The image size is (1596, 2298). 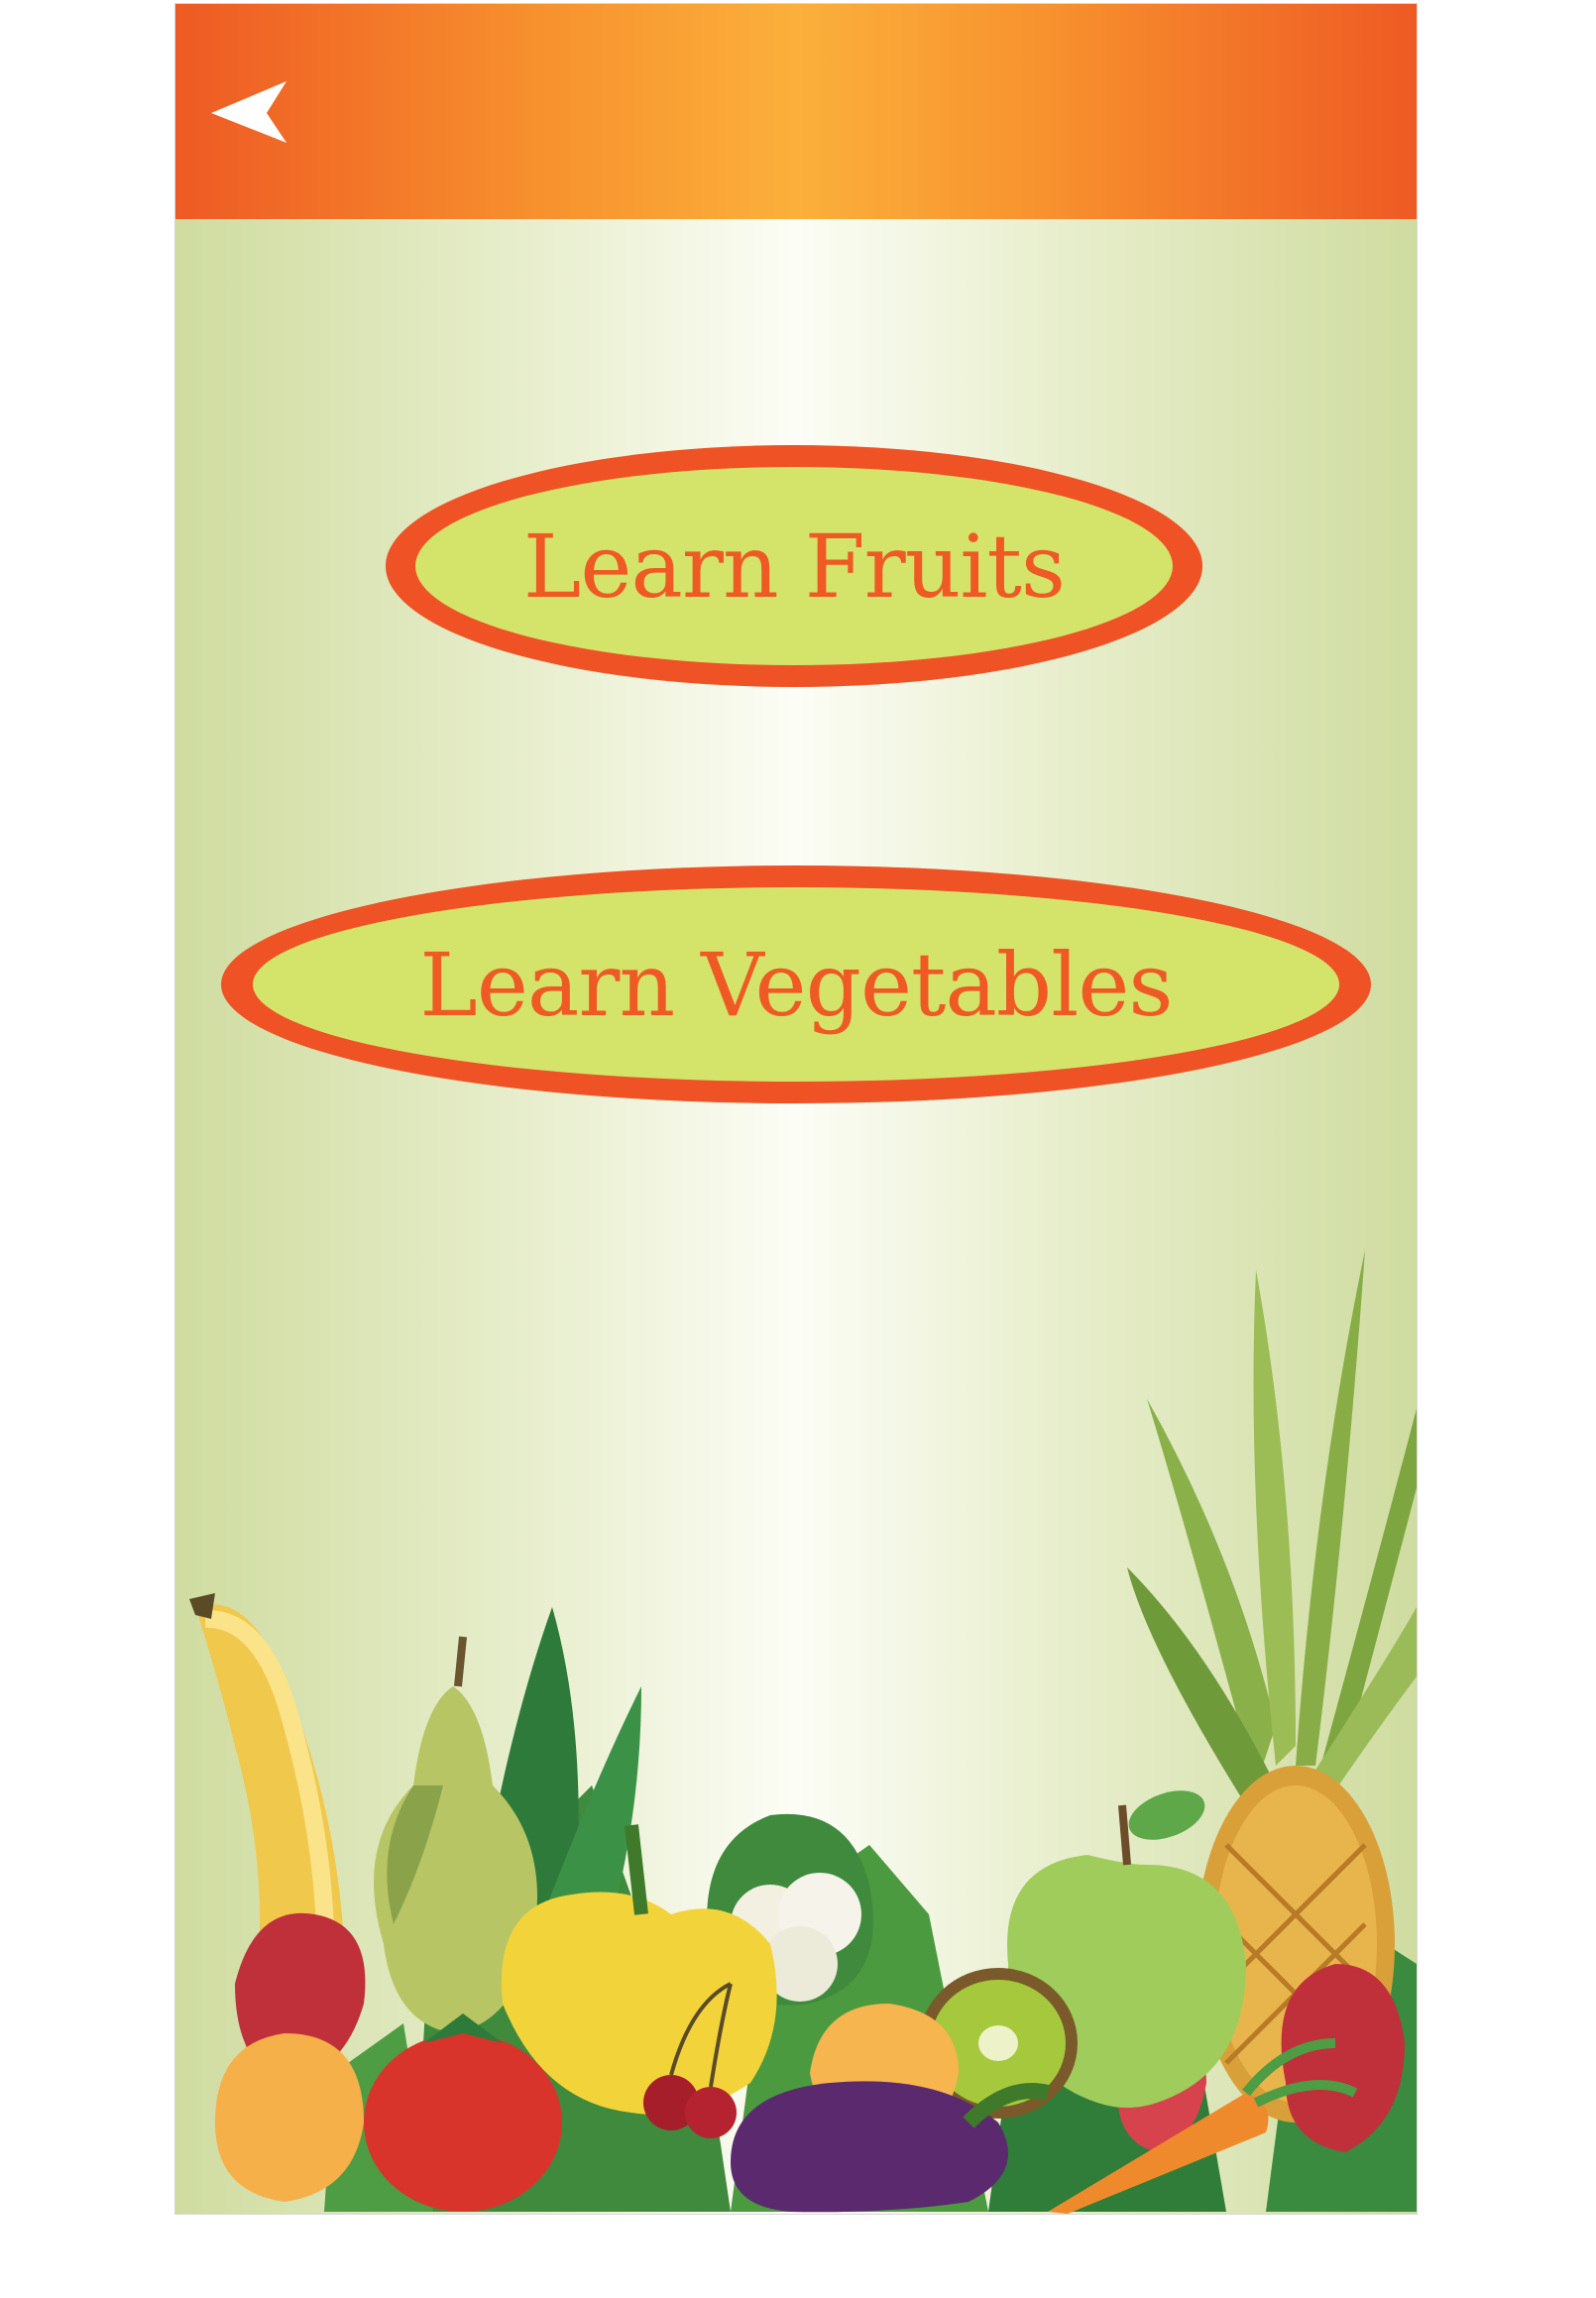 What do you see at coordinates (796, 111) in the screenshot?
I see `top-app-bar` at bounding box center [796, 111].